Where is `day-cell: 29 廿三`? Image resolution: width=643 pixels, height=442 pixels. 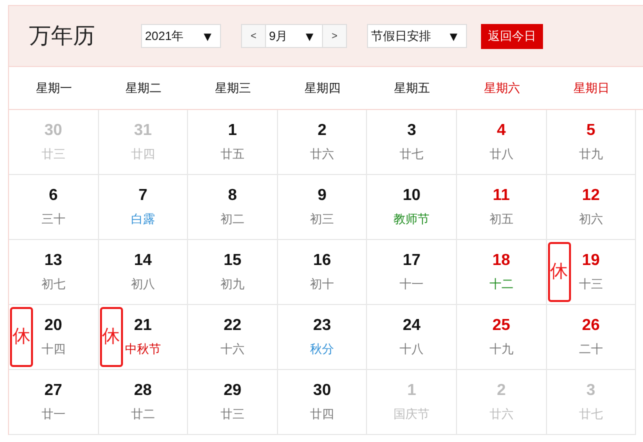
day-cell: 29 廿三 is located at coordinates (233, 402).